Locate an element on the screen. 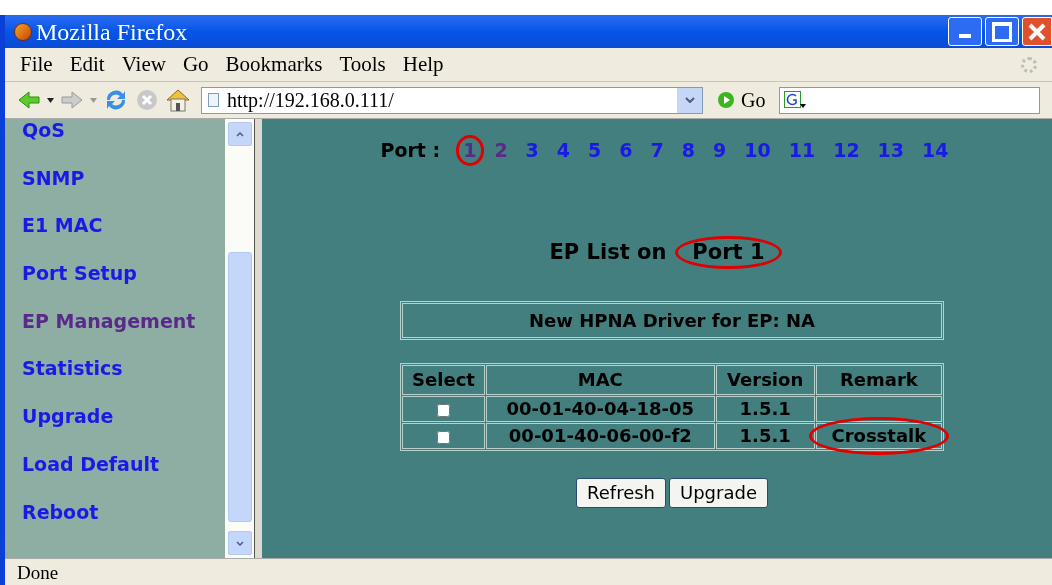 The width and height of the screenshot is (1052, 585). scrollbar is located at coordinates (239, 338).